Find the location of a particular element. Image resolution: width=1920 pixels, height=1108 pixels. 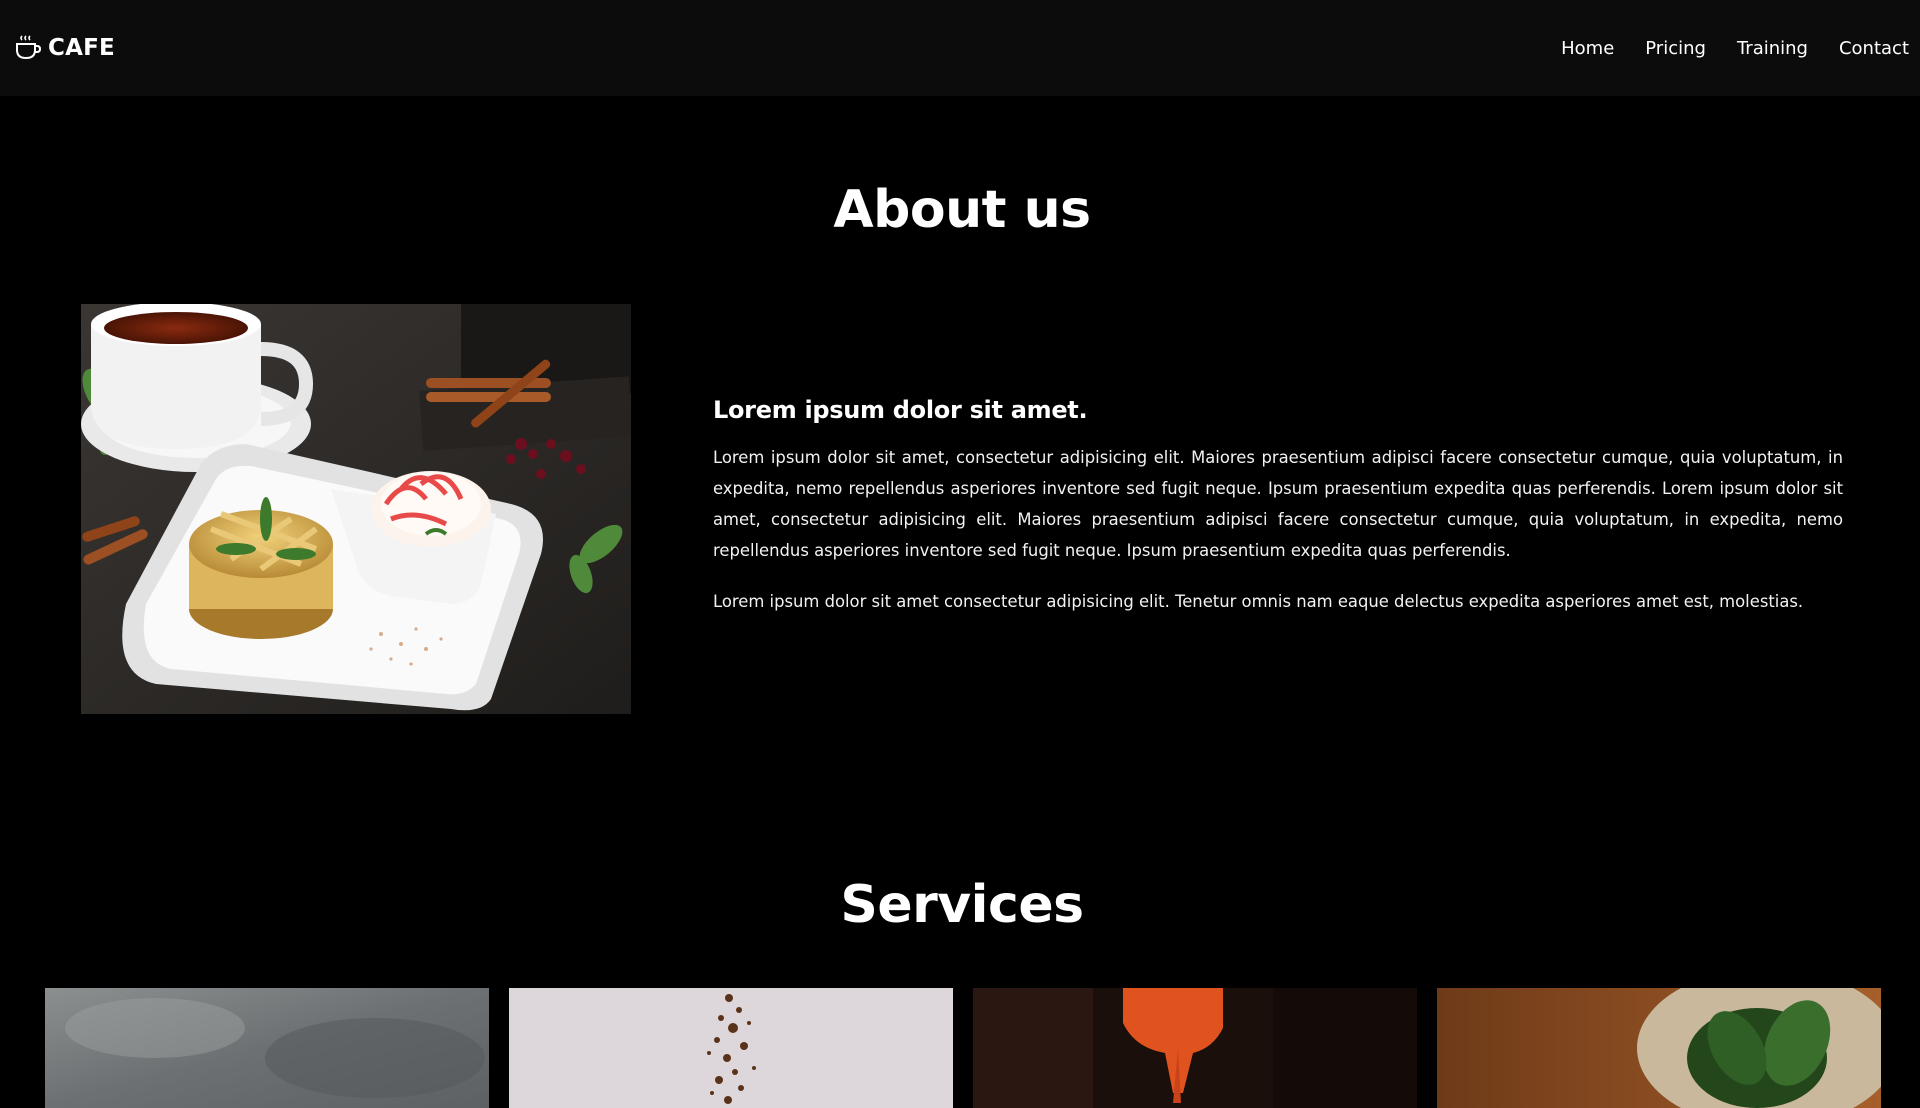

navbar: CAFE Home Pricing Training Contact is located at coordinates (960, 48).